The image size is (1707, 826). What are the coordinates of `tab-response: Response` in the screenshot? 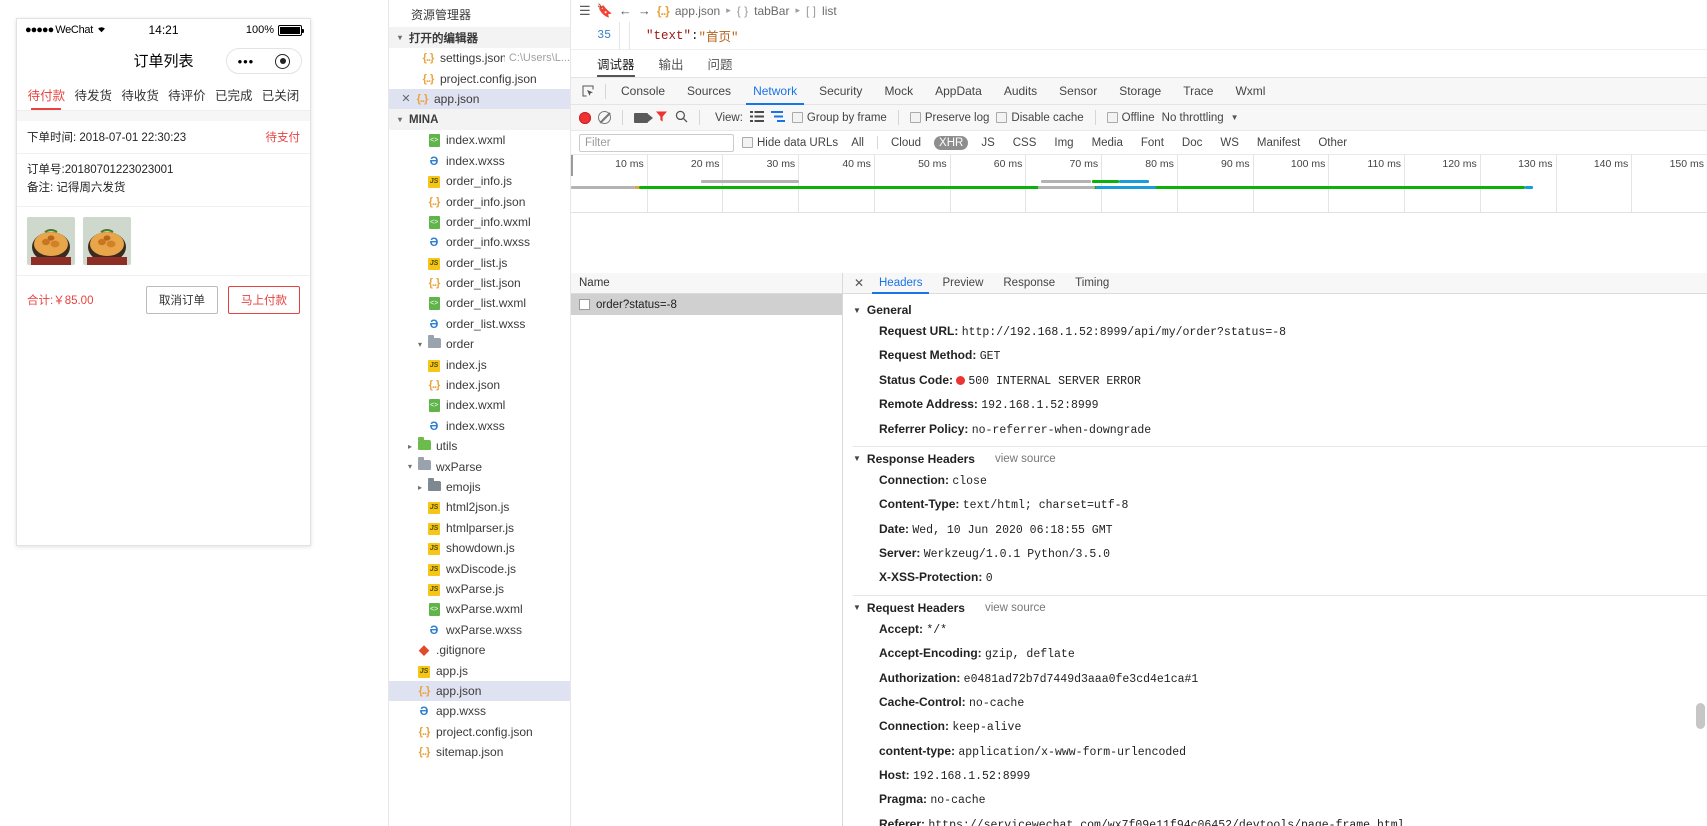 It's located at (1029, 283).